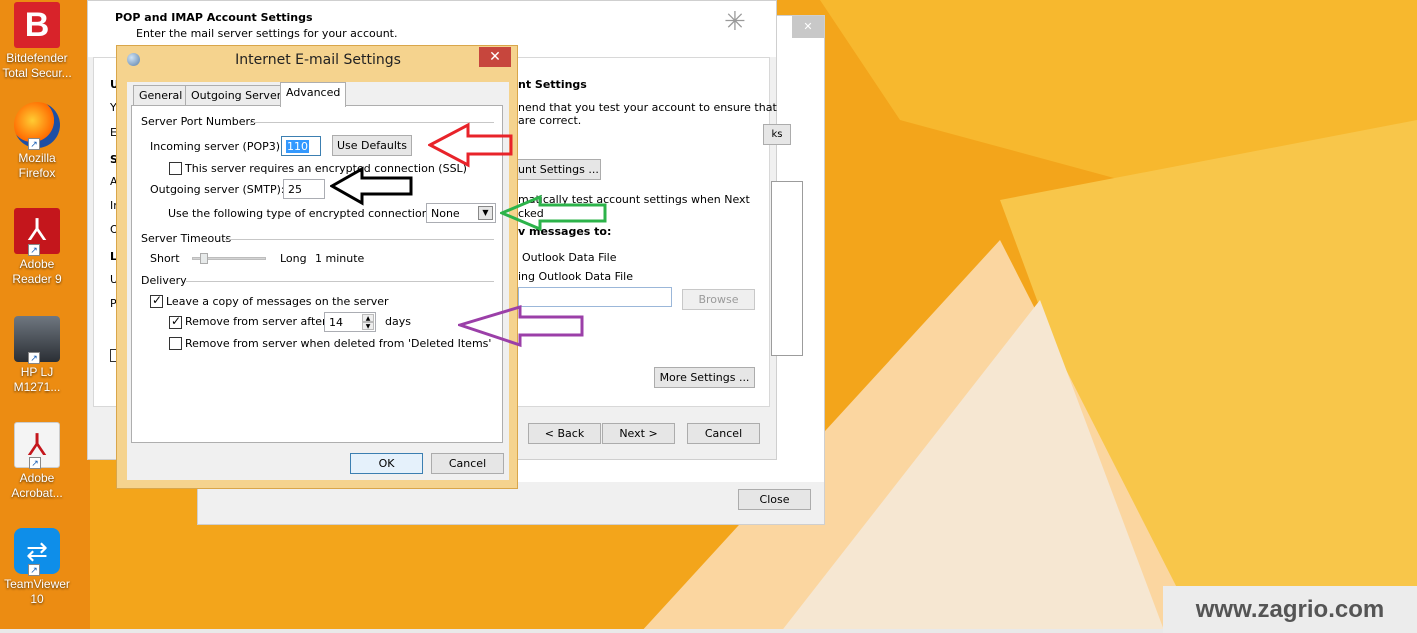  Describe the element at coordinates (37, 232) in the screenshot. I see `adobe-reader-icon: ⅄ ↗` at that location.